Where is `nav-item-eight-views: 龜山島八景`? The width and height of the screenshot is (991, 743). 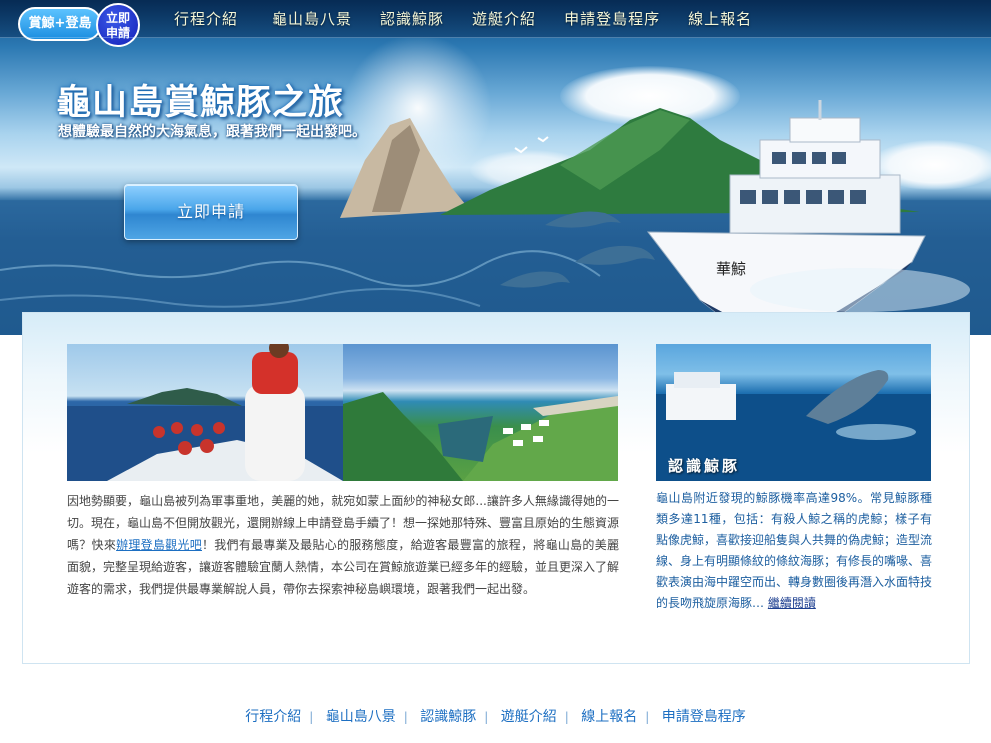
nav-item-eight-views: 龜山島八景 is located at coordinates (312, 19).